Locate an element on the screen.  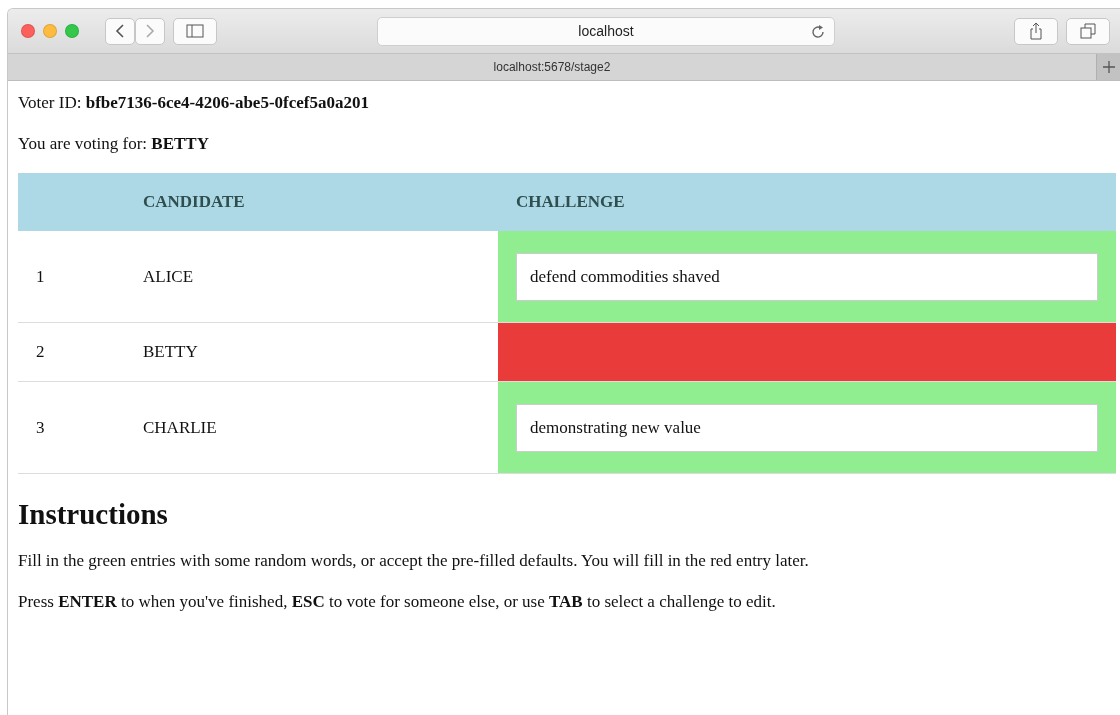
close-button is located at coordinates (28, 31).